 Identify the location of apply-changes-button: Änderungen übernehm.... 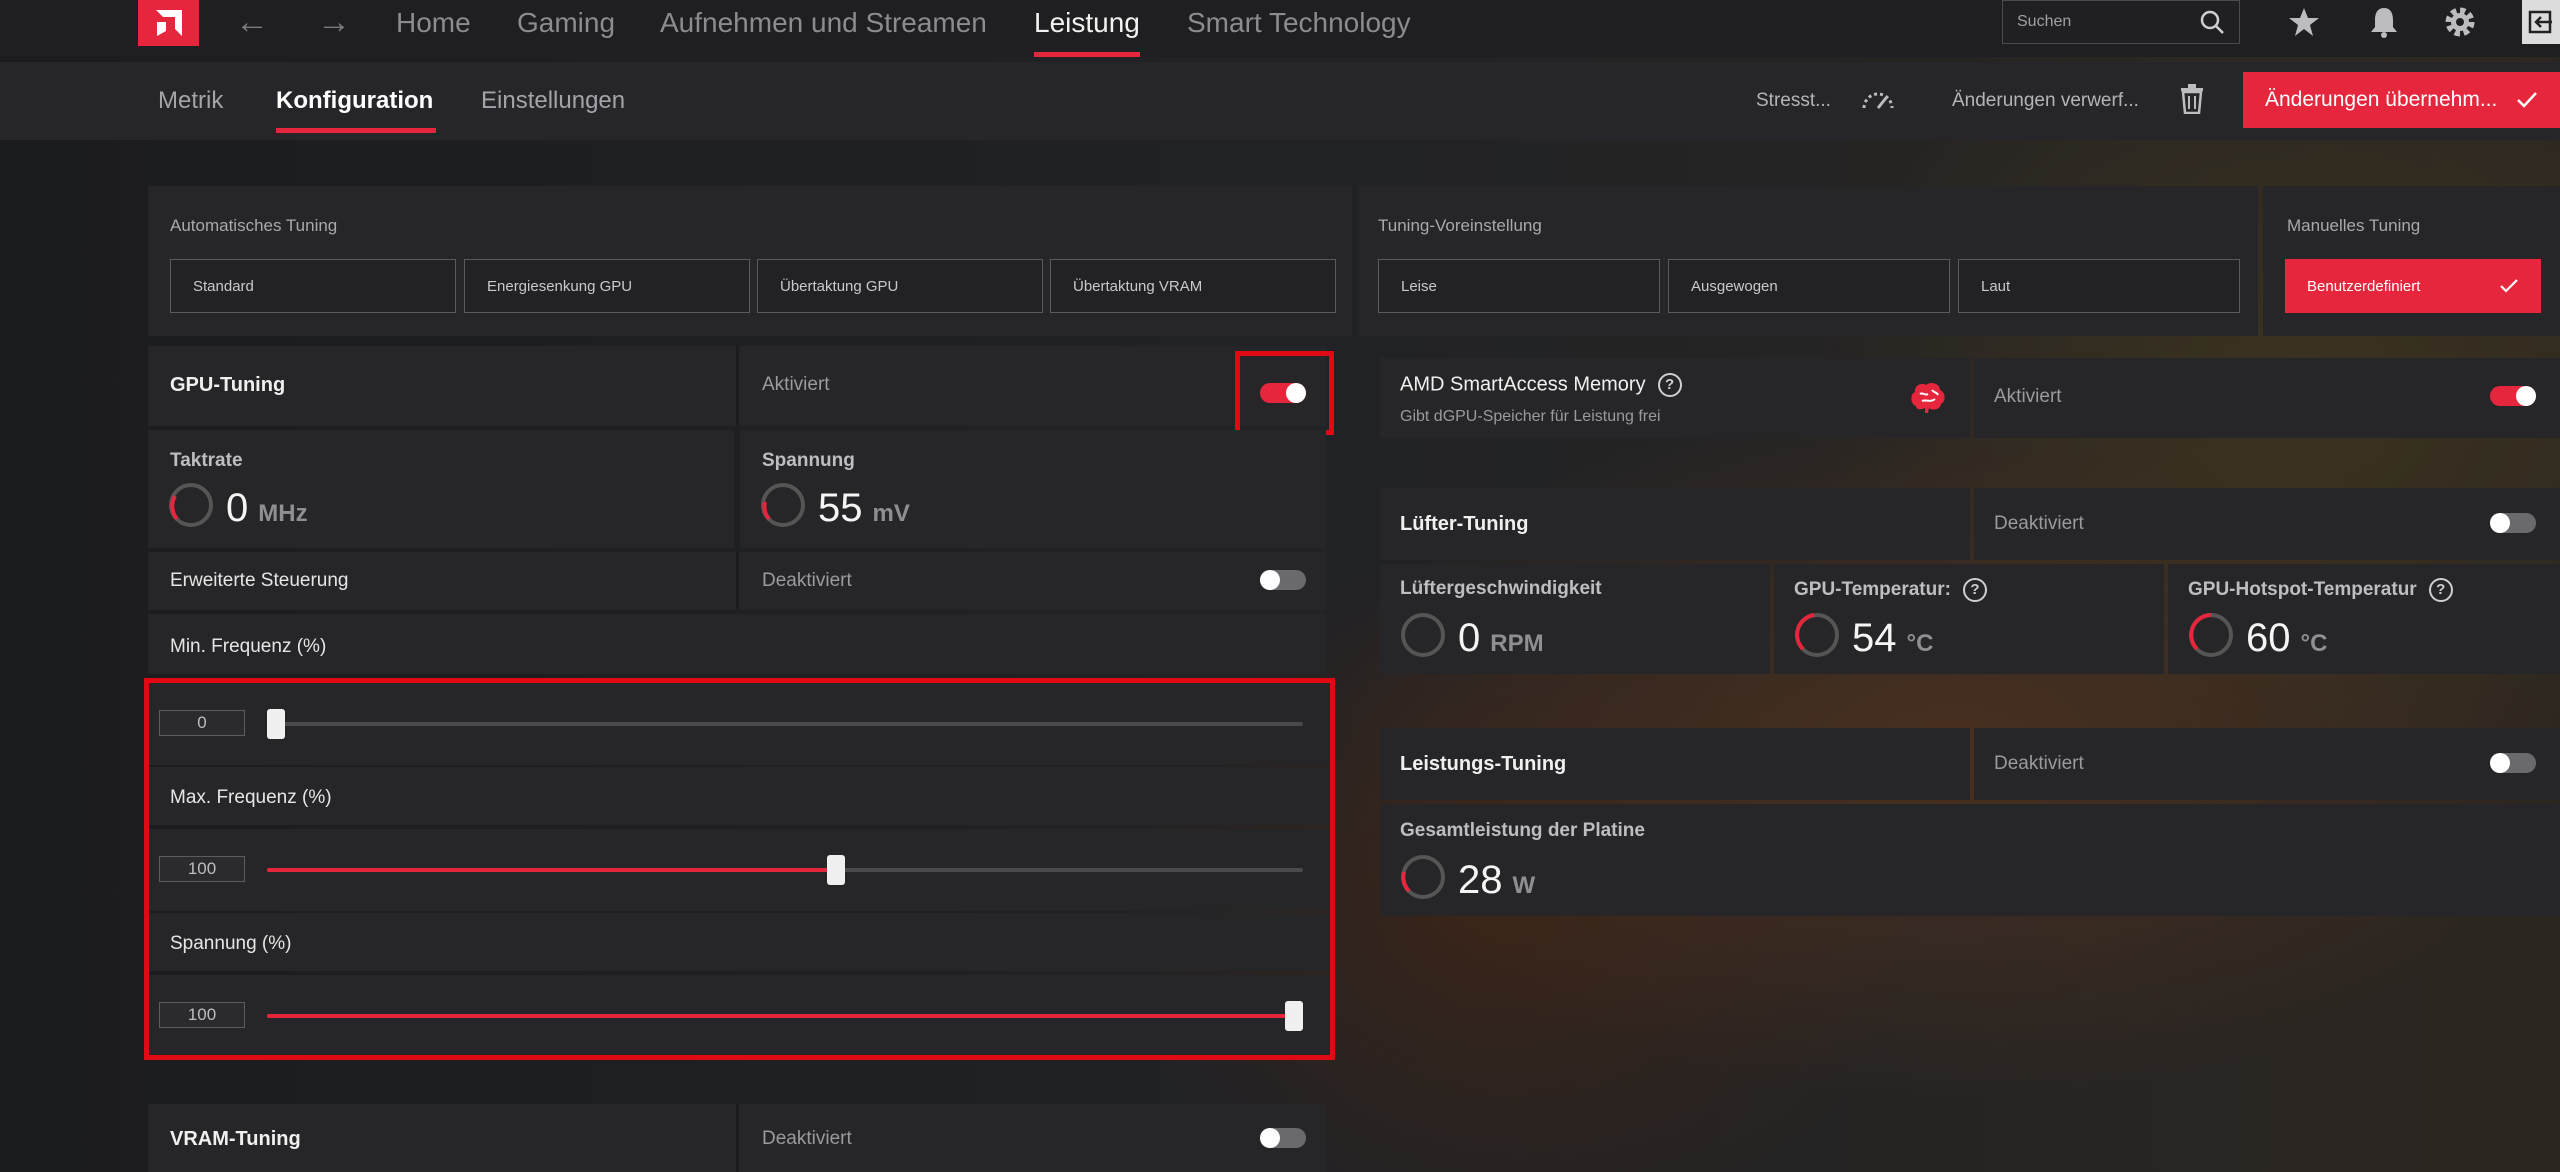
(2401, 100).